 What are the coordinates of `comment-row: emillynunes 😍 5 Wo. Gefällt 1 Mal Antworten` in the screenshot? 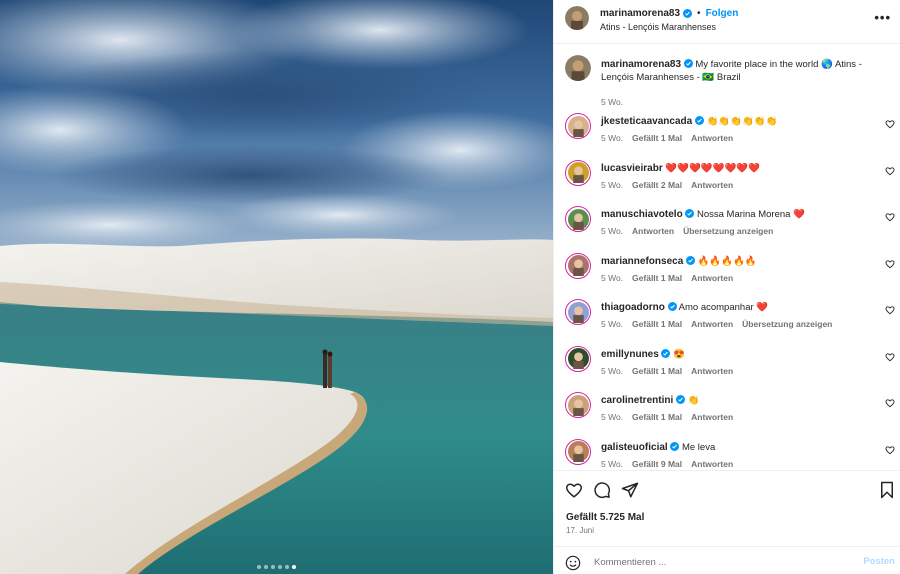 It's located at (727, 368).